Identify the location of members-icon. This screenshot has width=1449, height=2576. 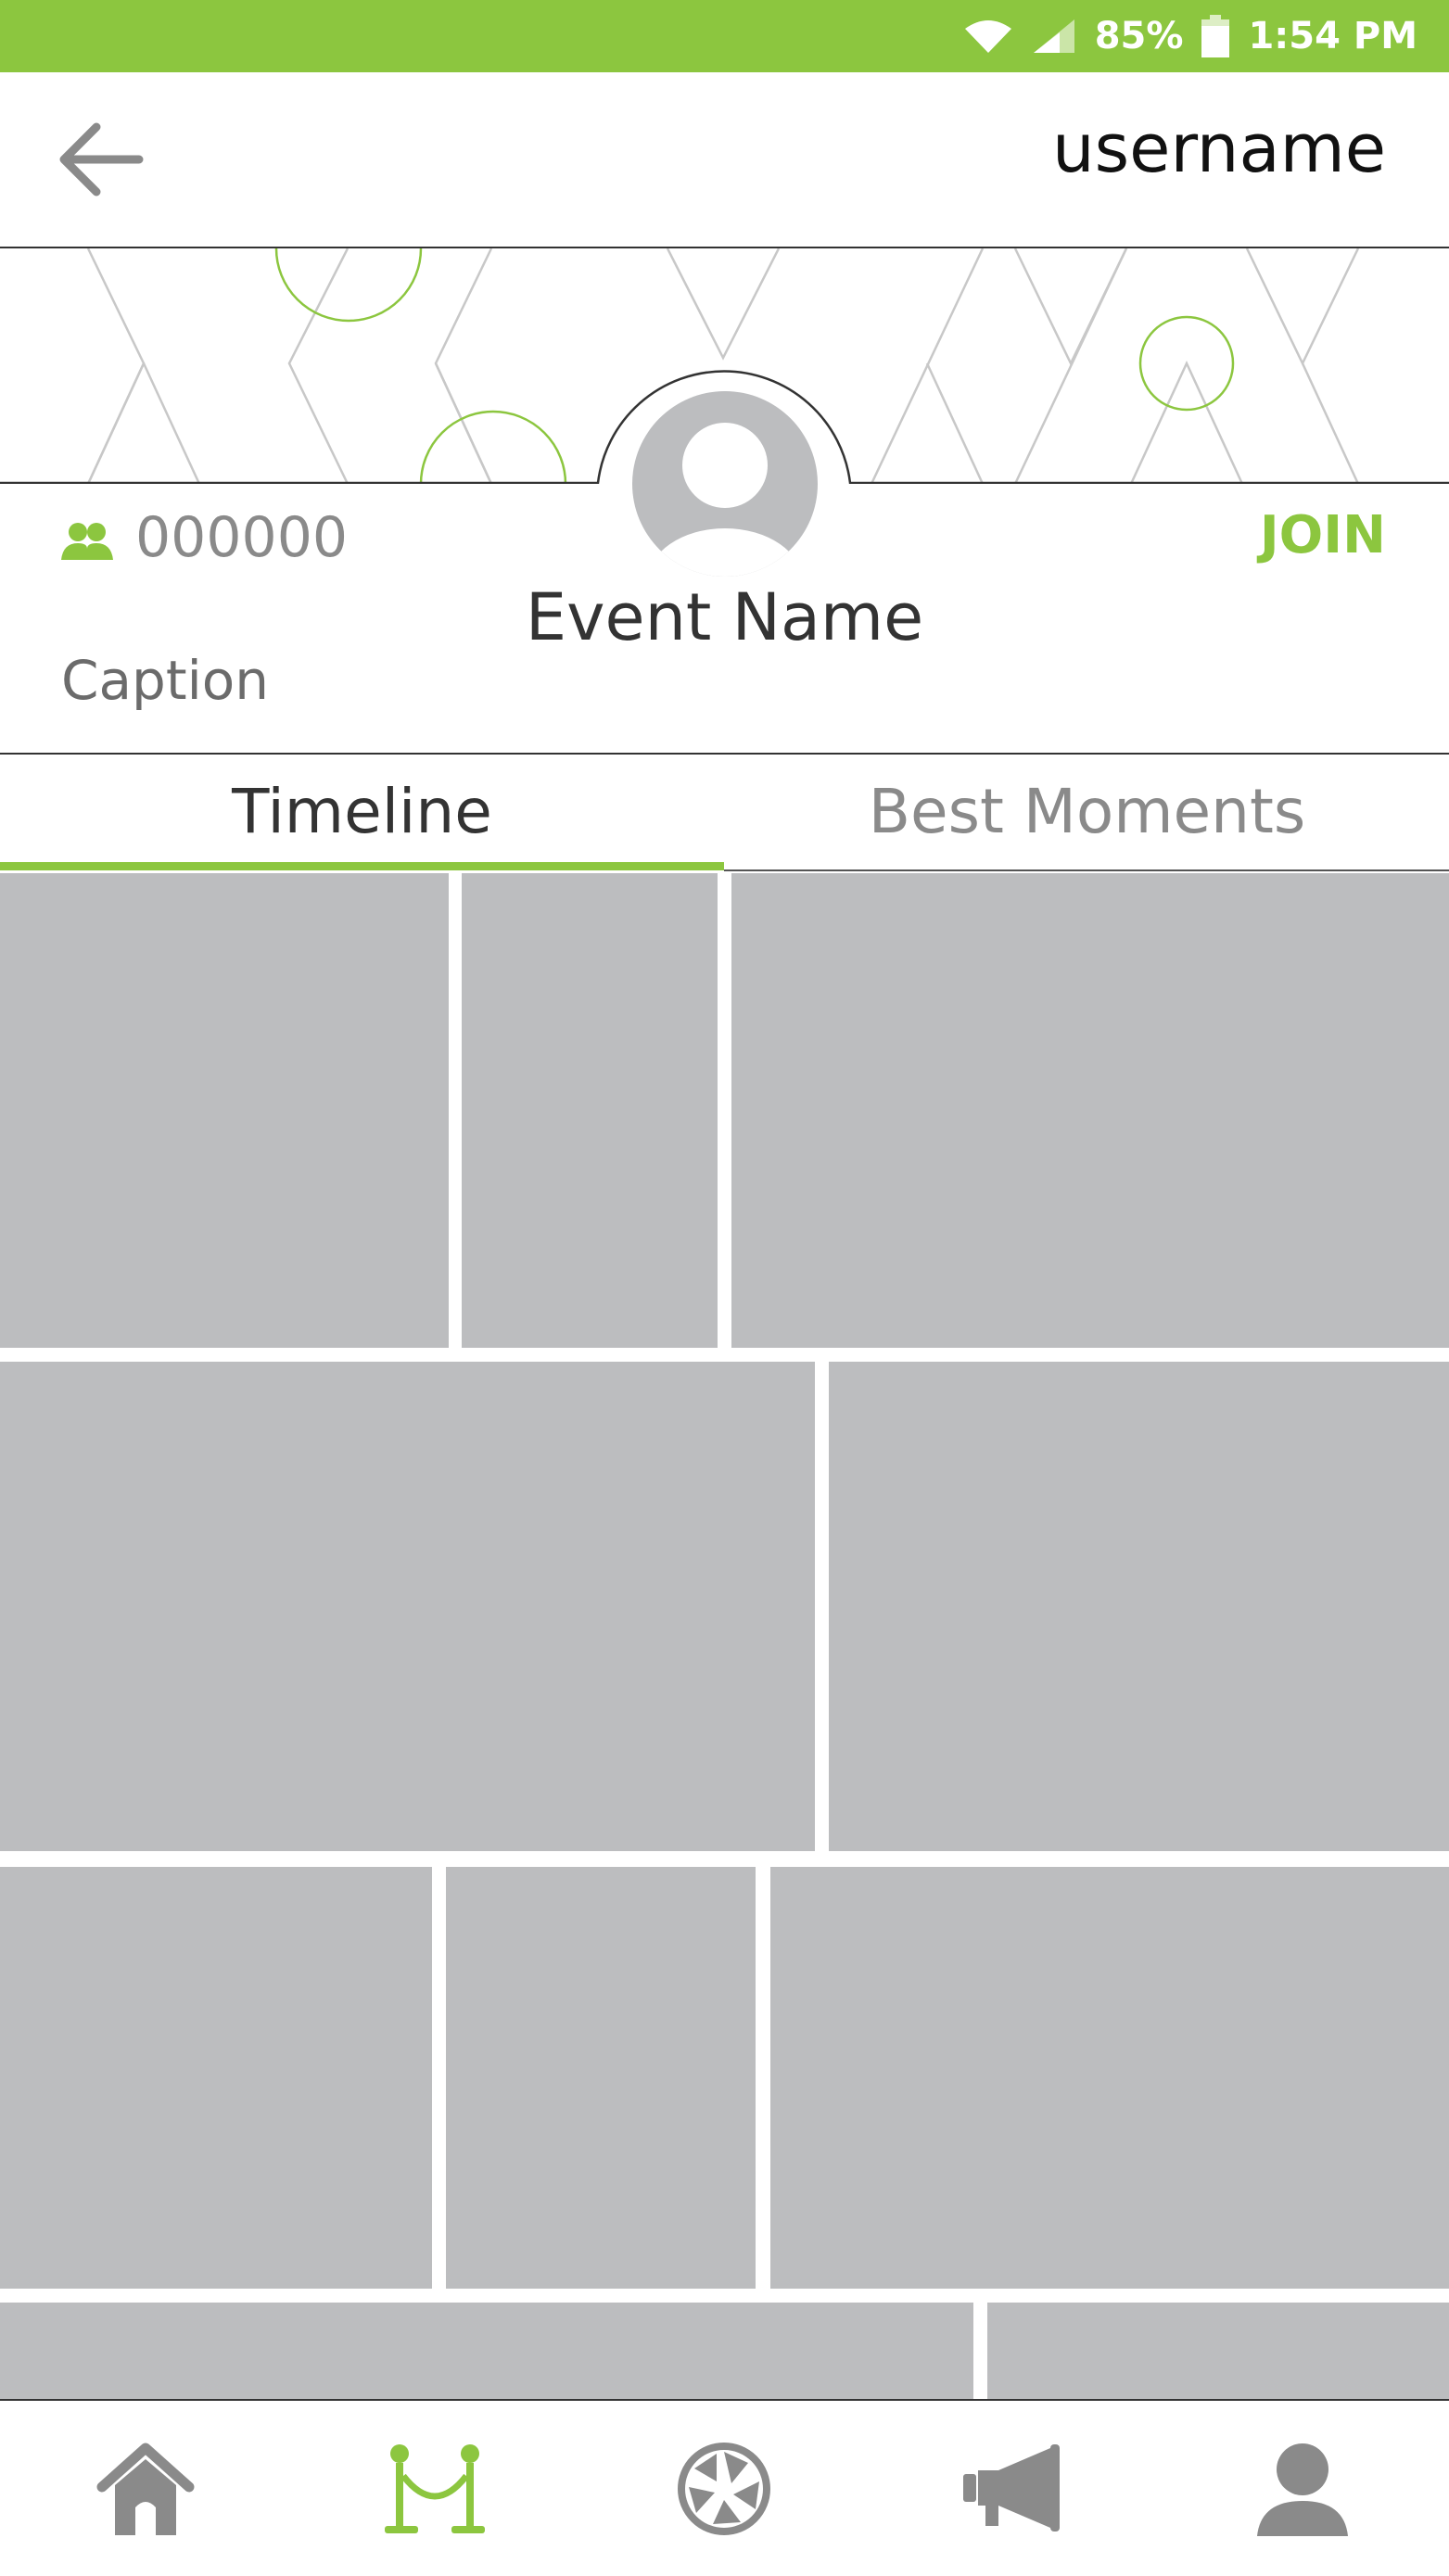
(87, 542).